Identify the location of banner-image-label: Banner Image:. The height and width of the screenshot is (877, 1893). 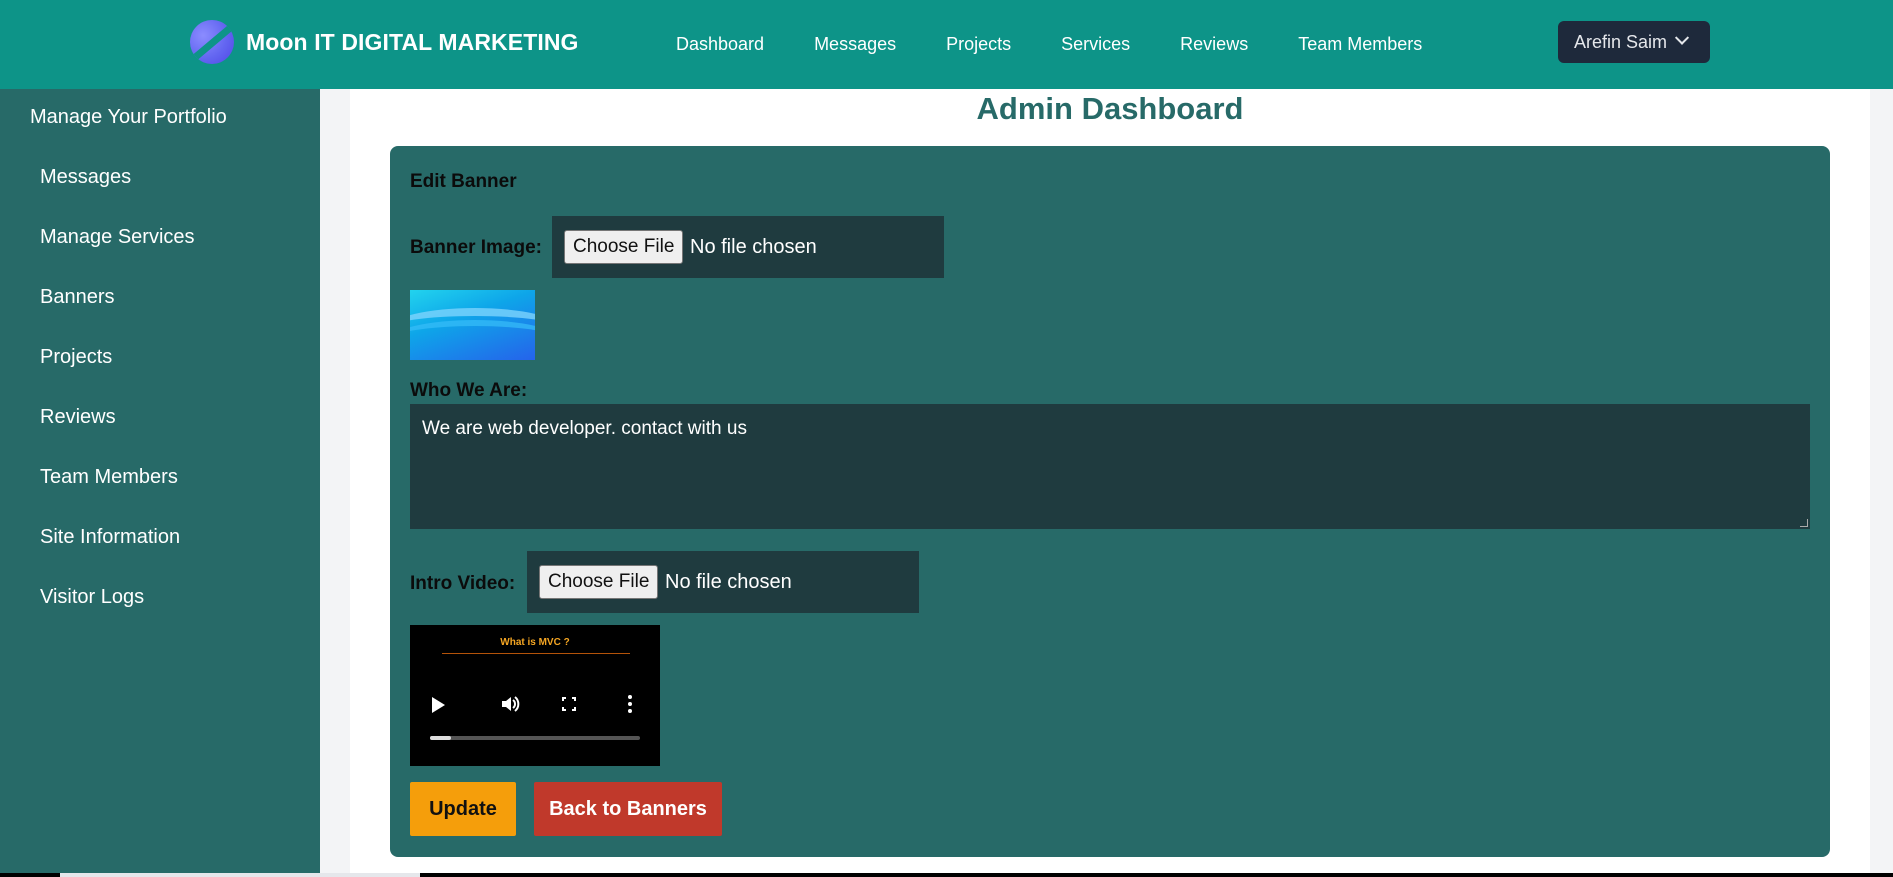
(476, 247).